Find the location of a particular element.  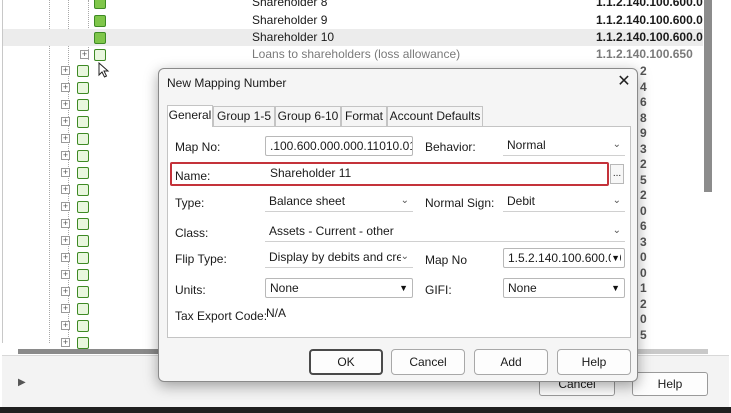

type-value: Balance sheet is located at coordinates (307, 201).